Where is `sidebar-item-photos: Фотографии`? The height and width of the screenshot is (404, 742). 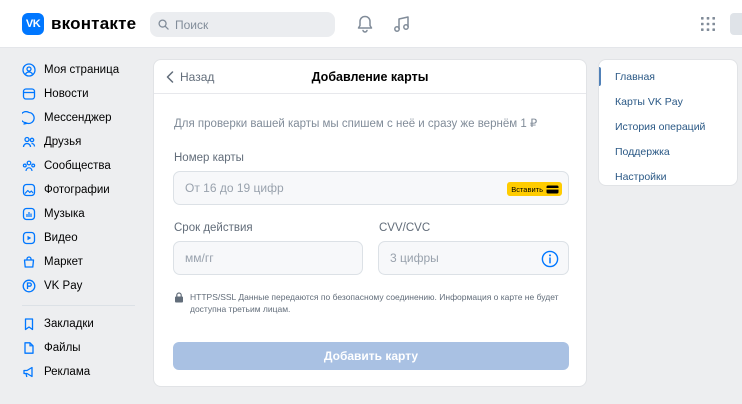 sidebar-item-photos: Фотографии is located at coordinates (82, 190).